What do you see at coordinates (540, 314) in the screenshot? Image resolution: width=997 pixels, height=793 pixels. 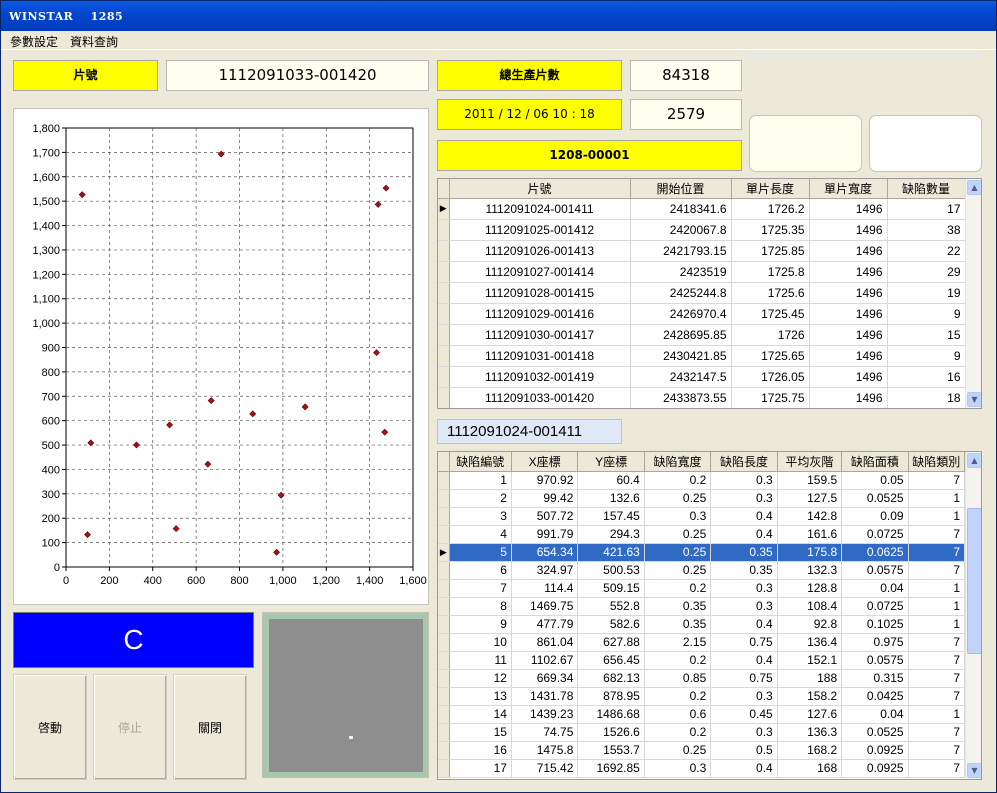 I see `table-cell: 1112091029-001416` at bounding box center [540, 314].